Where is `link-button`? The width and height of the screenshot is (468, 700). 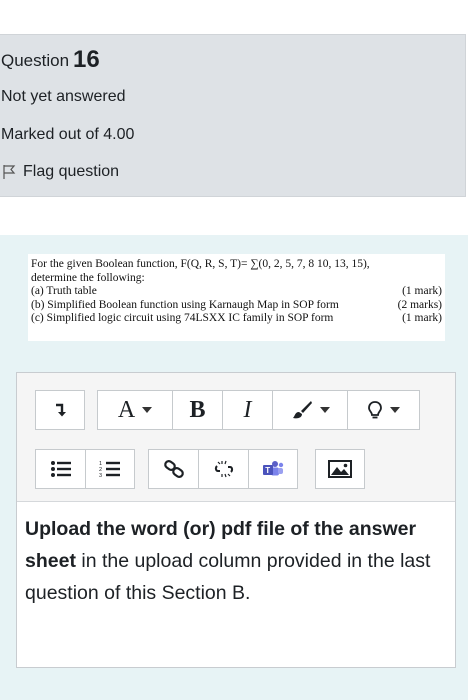
link-button is located at coordinates (173, 469).